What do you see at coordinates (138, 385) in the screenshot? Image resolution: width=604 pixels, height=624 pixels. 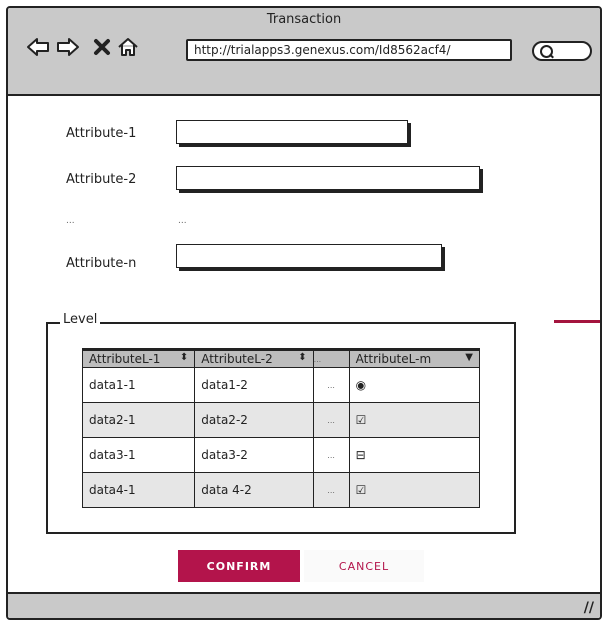 I see `cell: data1-1` at bounding box center [138, 385].